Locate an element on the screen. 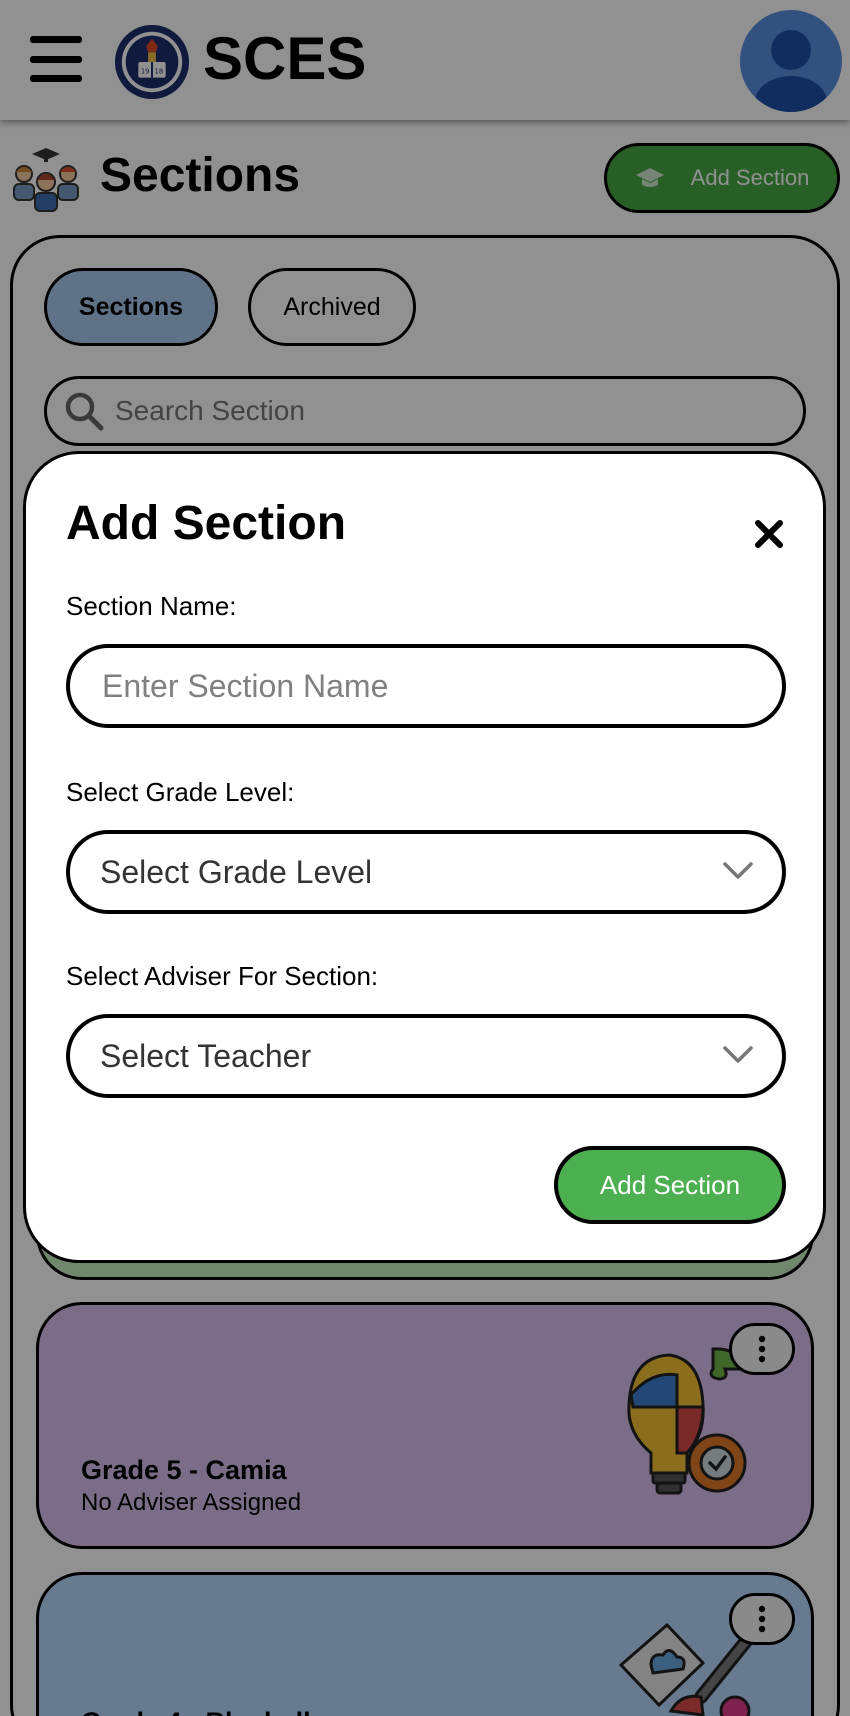 The image size is (850, 1716). grade-level-value: Select Grade Level is located at coordinates (236, 871).